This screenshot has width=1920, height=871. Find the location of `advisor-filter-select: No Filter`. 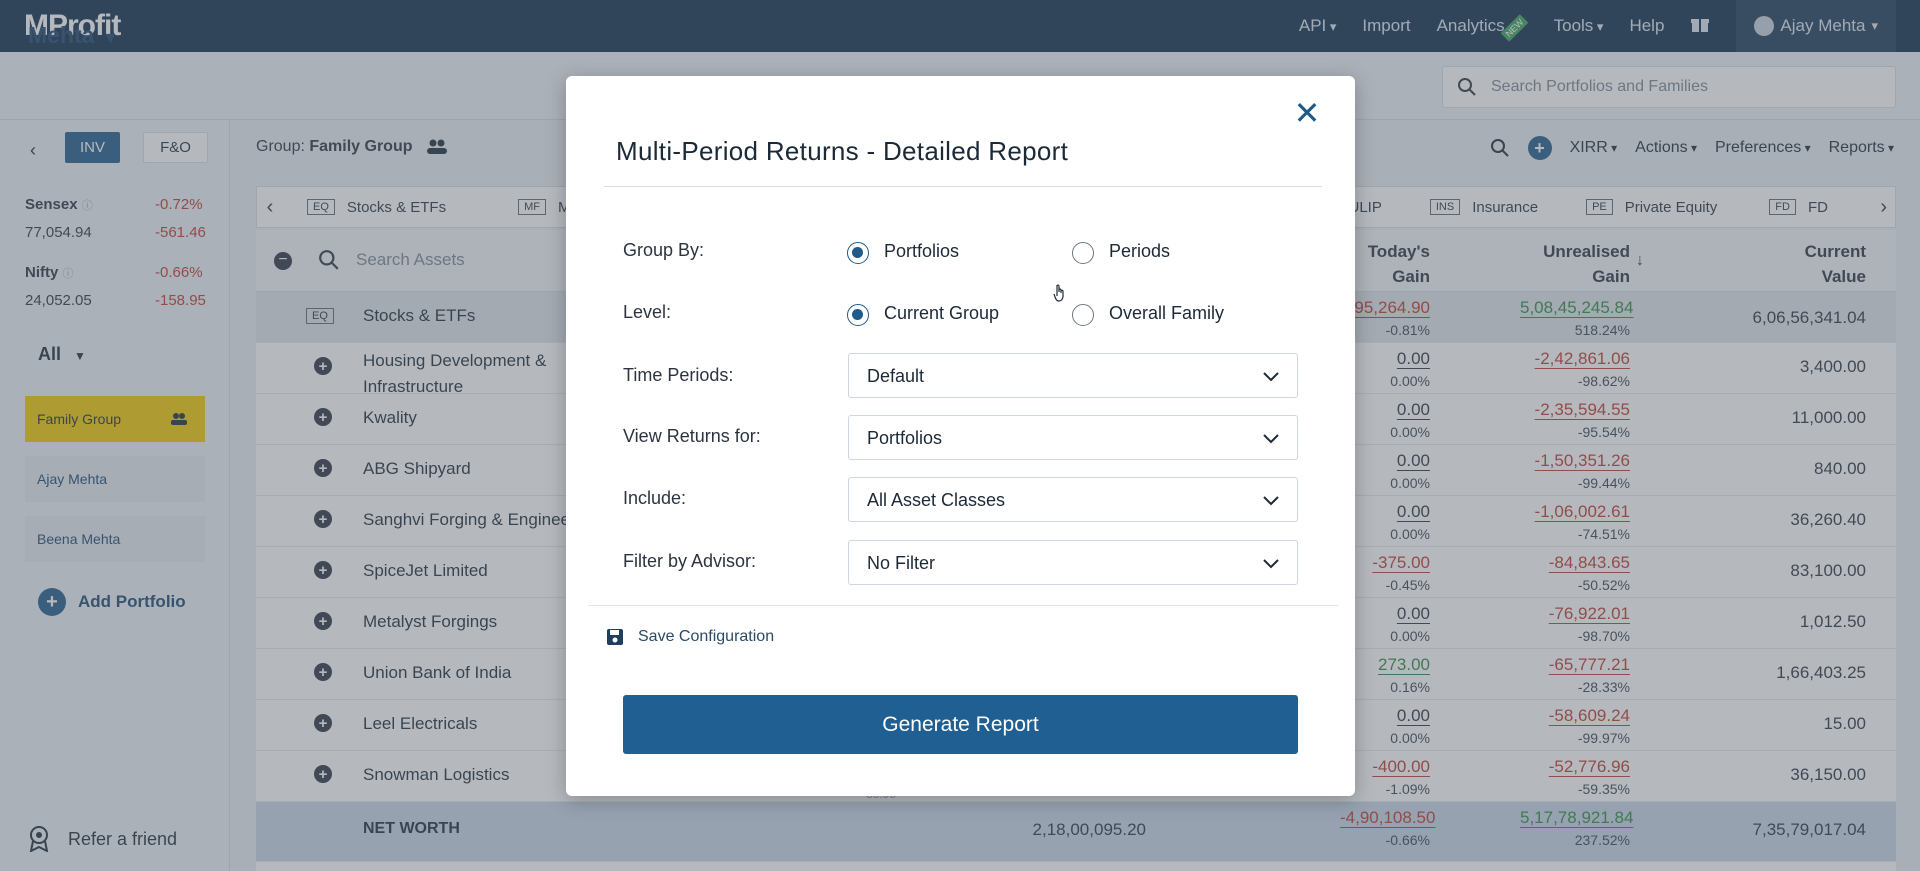

advisor-filter-select: No Filter is located at coordinates (1073, 562).